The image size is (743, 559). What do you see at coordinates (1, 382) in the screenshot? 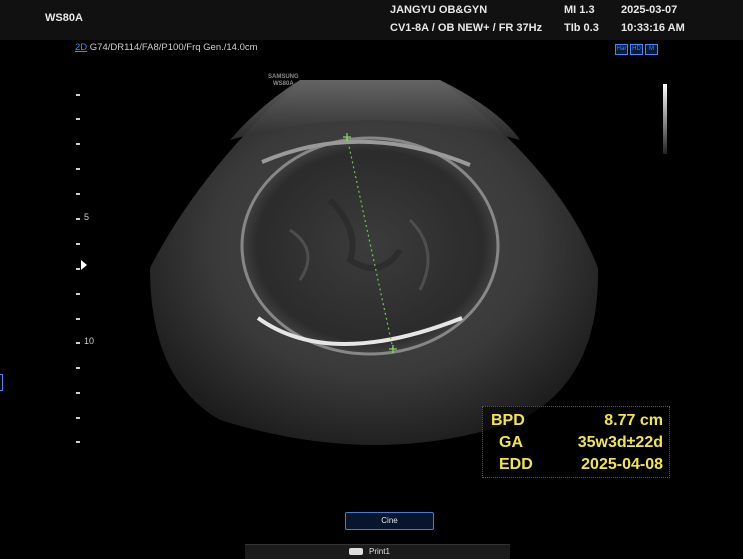
I see `side-panel-tab` at bounding box center [1, 382].